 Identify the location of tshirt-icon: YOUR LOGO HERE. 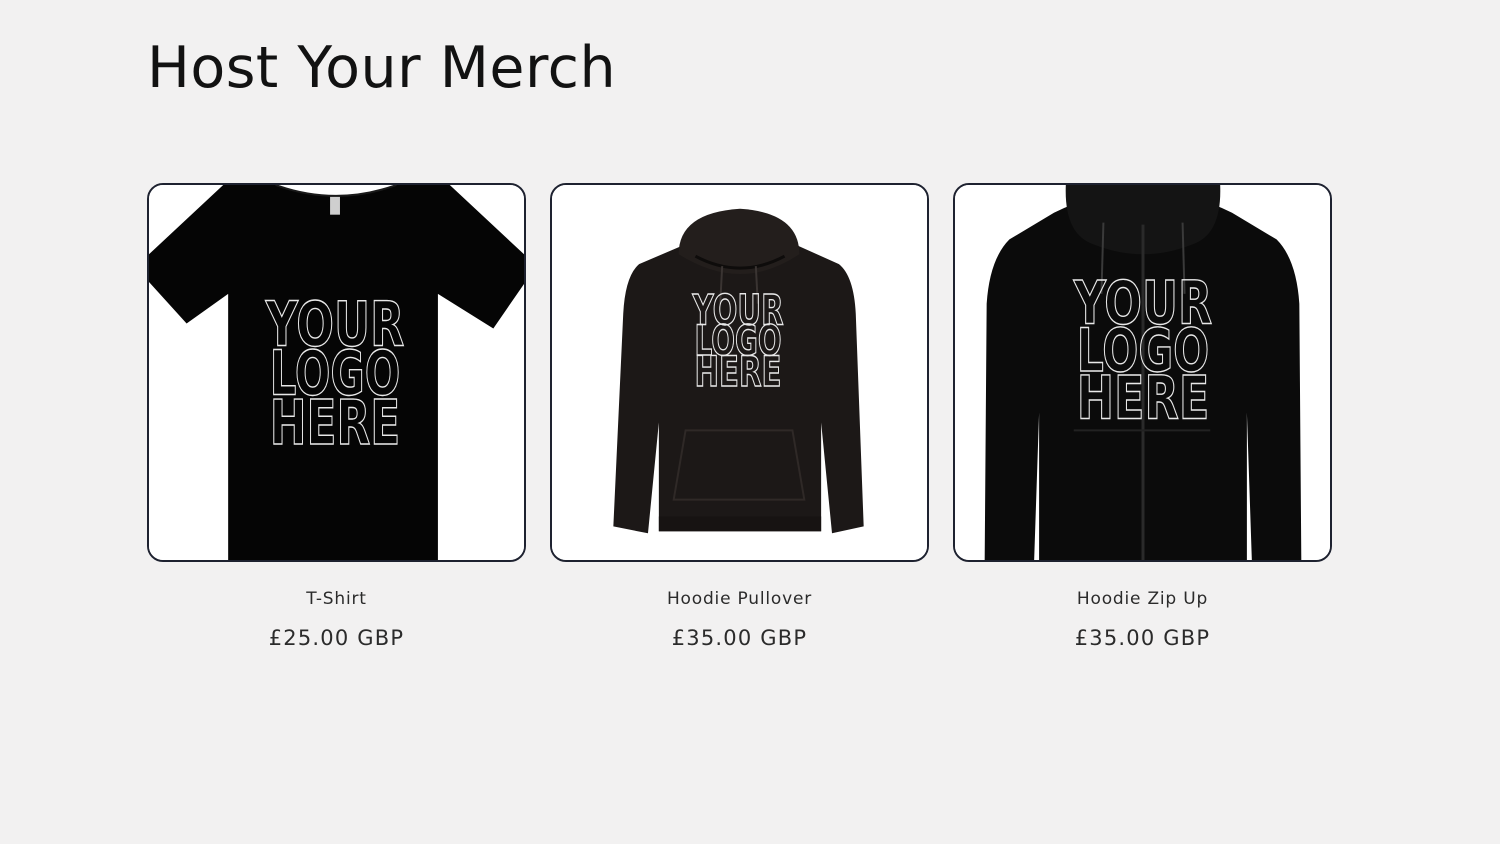
(336, 372).